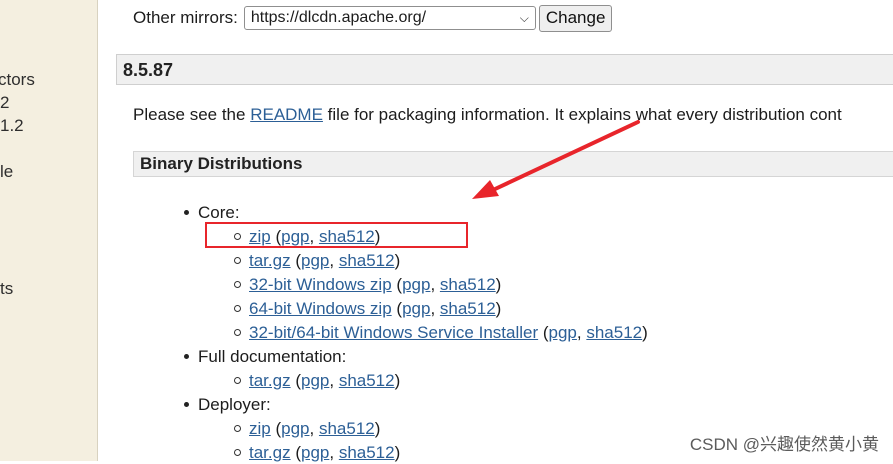 The image size is (893, 464). I want to click on download-link: 32-bit/64-bit Windows Service Installer, so click(393, 332).